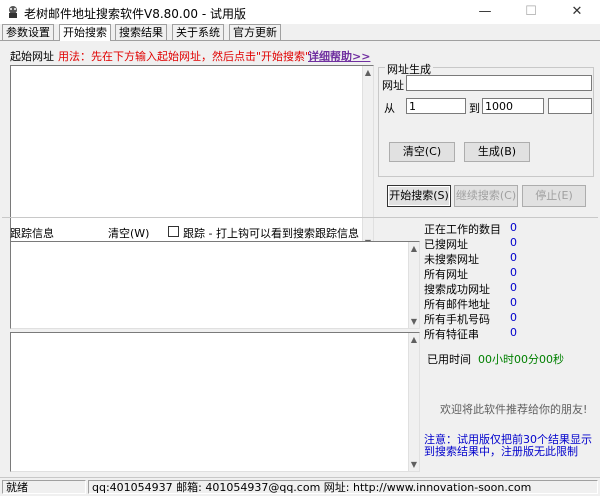 This screenshot has height=496, width=600. What do you see at coordinates (13, 12) in the screenshot?
I see `app-icon` at bounding box center [13, 12].